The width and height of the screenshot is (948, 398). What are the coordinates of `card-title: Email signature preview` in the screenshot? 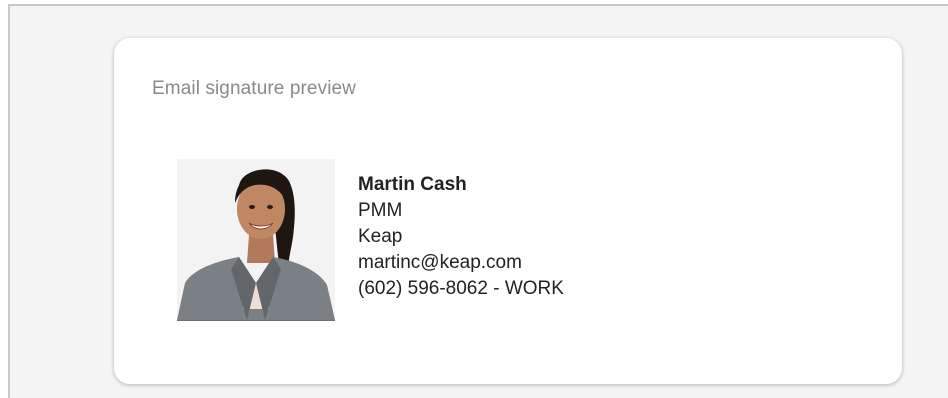 It's located at (254, 88).